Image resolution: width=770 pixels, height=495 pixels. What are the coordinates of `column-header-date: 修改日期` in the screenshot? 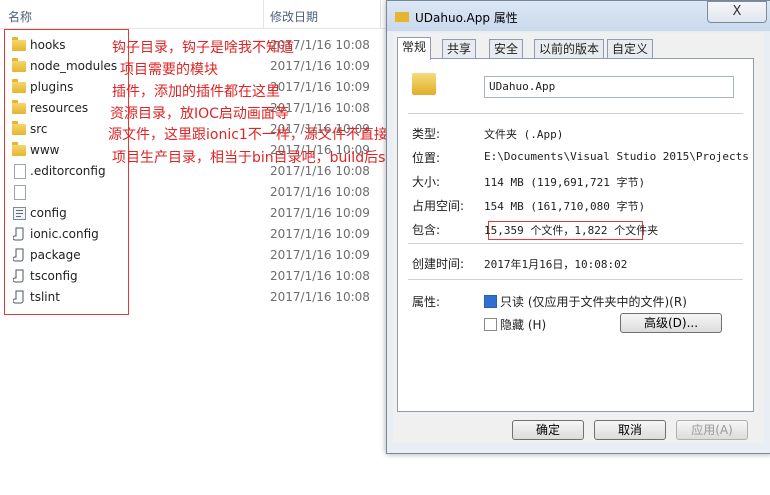 It's located at (294, 16).